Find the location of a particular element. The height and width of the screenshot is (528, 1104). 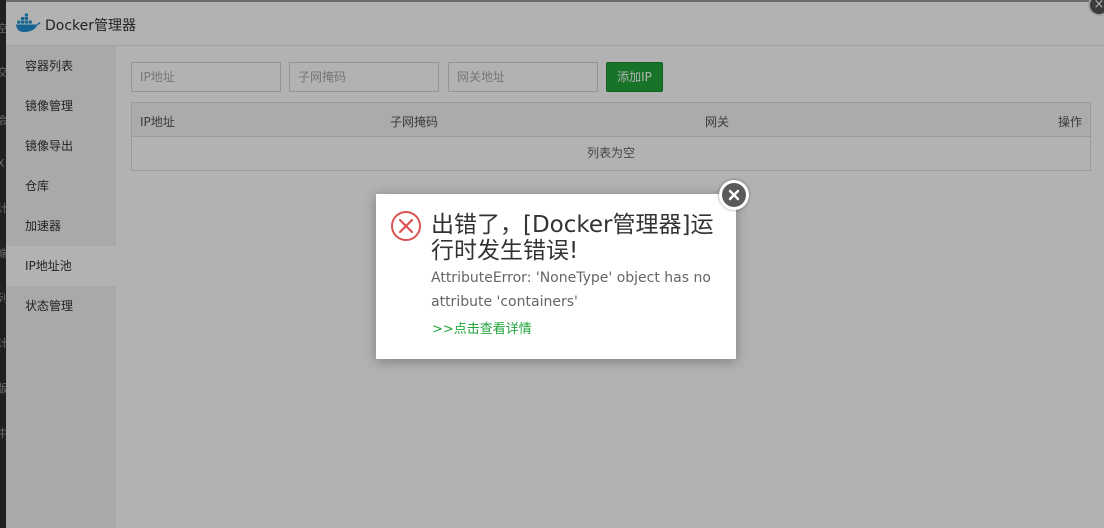

error-circle-x-icon is located at coordinates (406, 226).